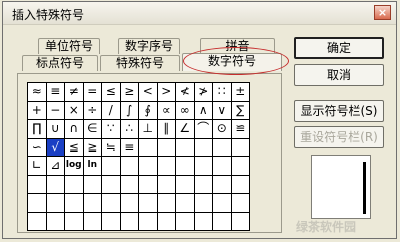 This screenshot has width=400, height=242. Describe the element at coordinates (140, 63) in the screenshot. I see `tab-special-symbols: 特殊符号` at that location.